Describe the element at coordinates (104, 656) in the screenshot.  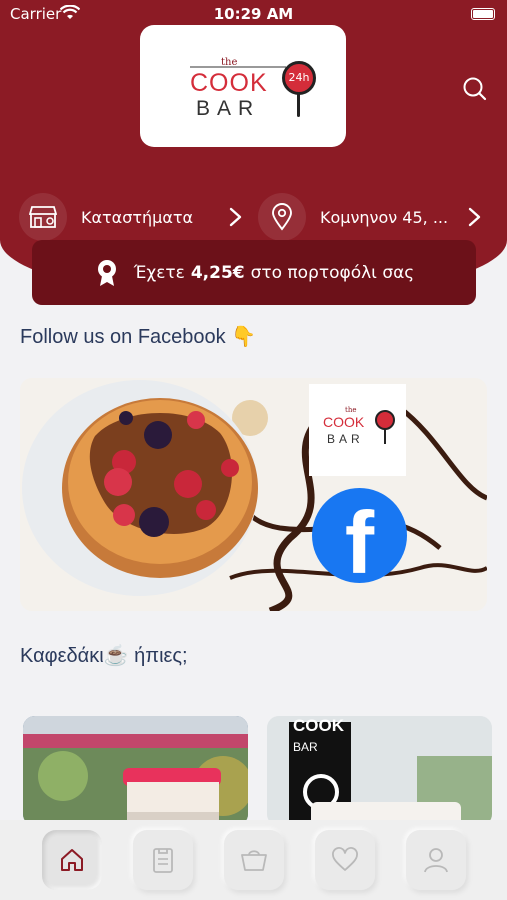
I see `coffee-section-title: Καφεδάκι☕ ήπιες;` at that location.